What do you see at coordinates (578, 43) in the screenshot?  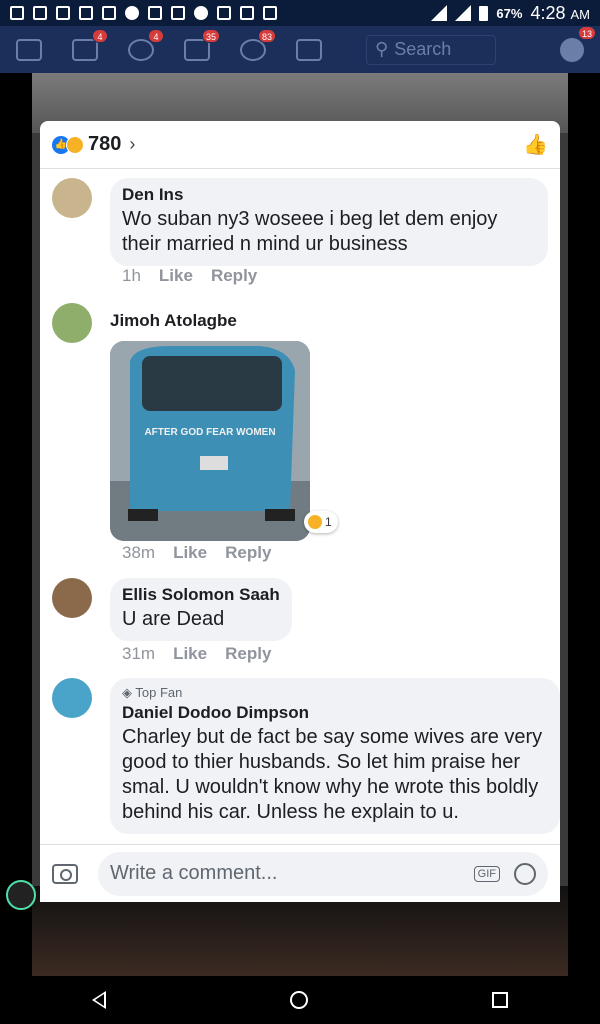 I see `messenger-icon: 13` at bounding box center [578, 43].